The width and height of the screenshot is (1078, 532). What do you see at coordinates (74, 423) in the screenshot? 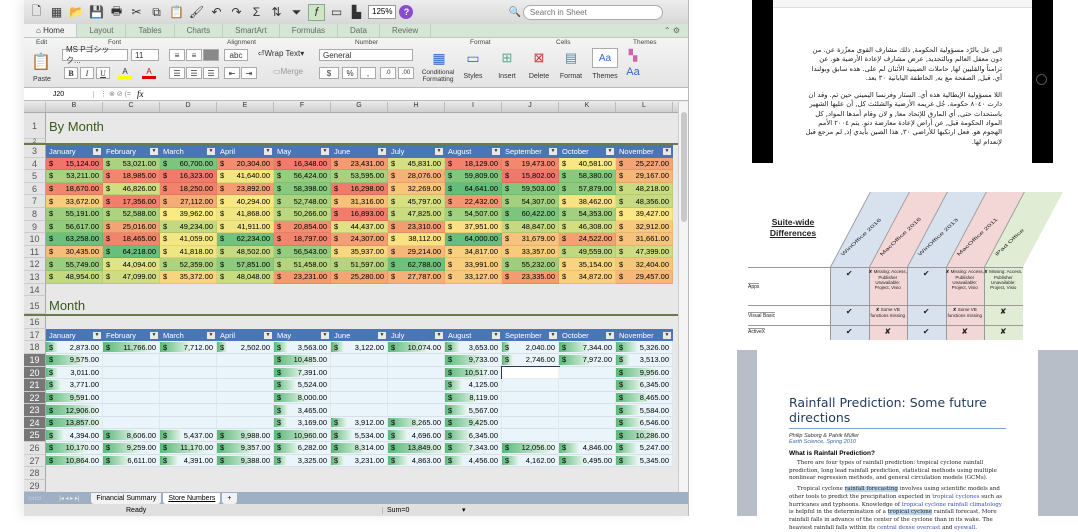
I see `data-cell: $13,857.00` at bounding box center [74, 423].